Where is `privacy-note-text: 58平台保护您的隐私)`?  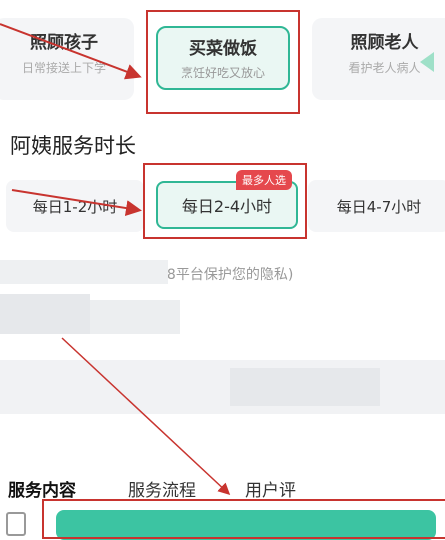
privacy-note-text: 58平台保护您的隐私) is located at coordinates (226, 275).